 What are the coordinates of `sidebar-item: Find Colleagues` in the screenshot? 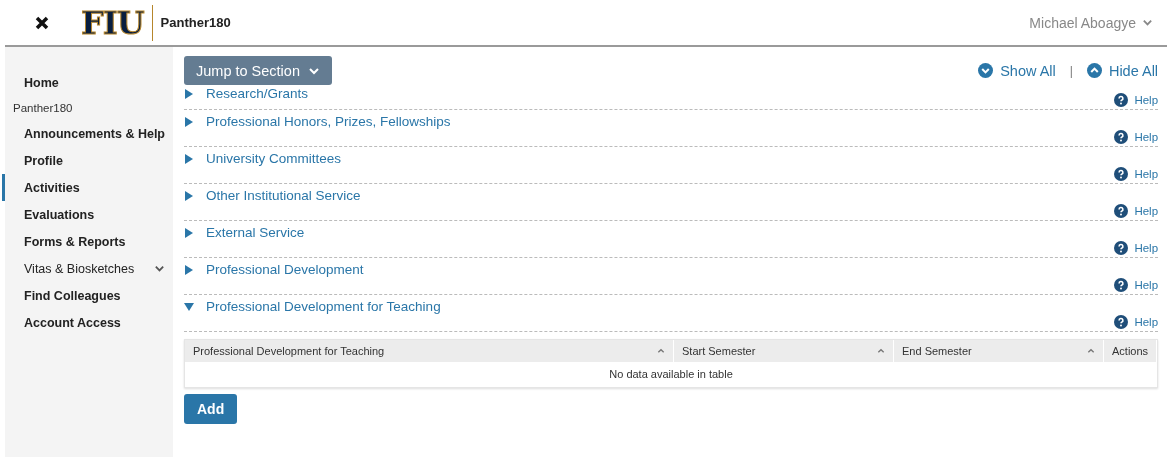 It's located at (87, 295).